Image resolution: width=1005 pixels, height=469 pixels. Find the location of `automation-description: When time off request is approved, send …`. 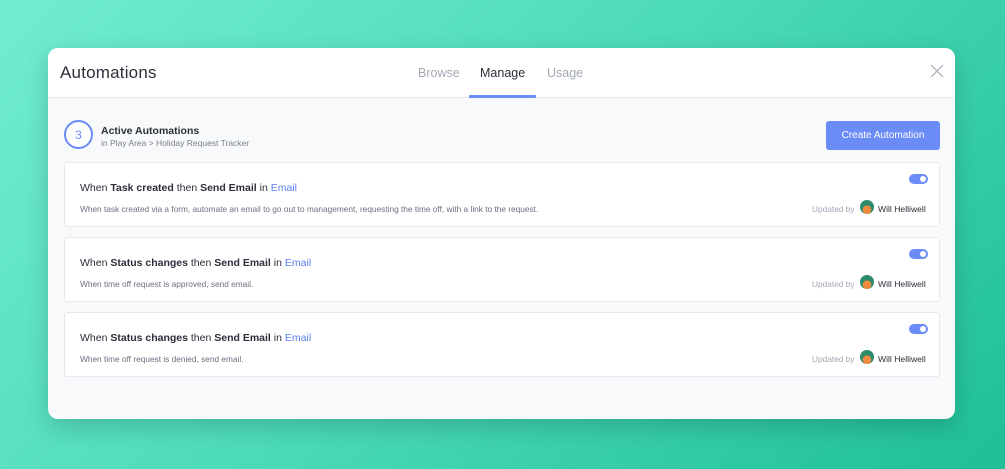

automation-description: When time off request is approved, send … is located at coordinates (167, 284).